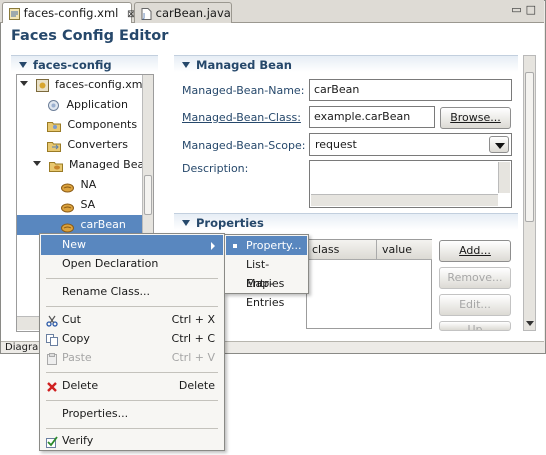 This screenshot has height=455, width=546. I want to click on managed-bean-folder-icon, so click(55, 165).